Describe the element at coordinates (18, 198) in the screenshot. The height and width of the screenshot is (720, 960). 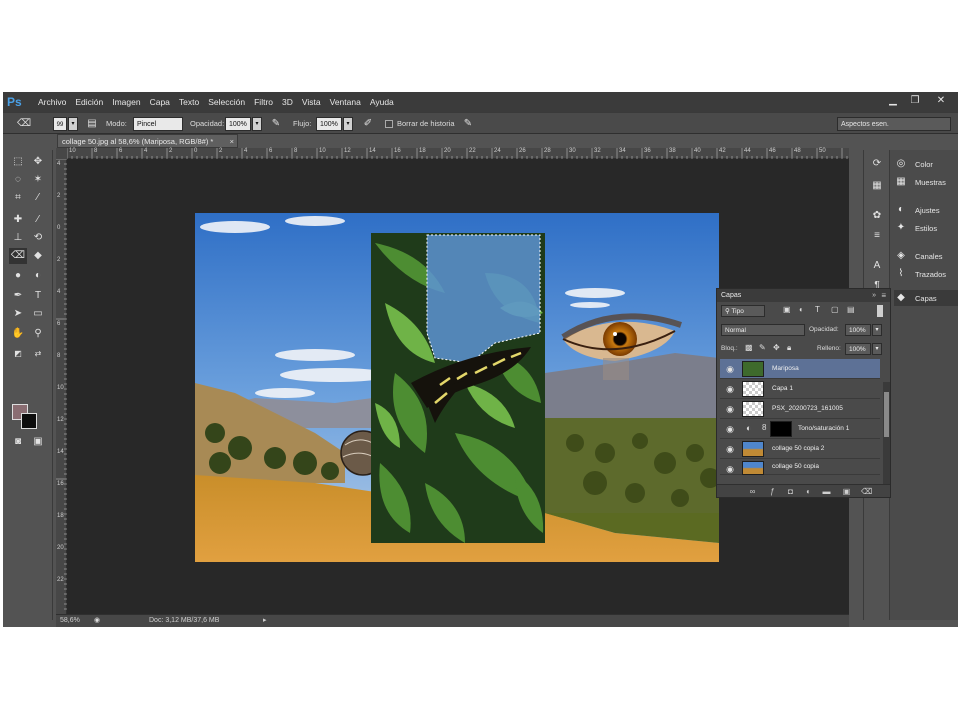
I see `crop-tool-icon: ⌗` at that location.